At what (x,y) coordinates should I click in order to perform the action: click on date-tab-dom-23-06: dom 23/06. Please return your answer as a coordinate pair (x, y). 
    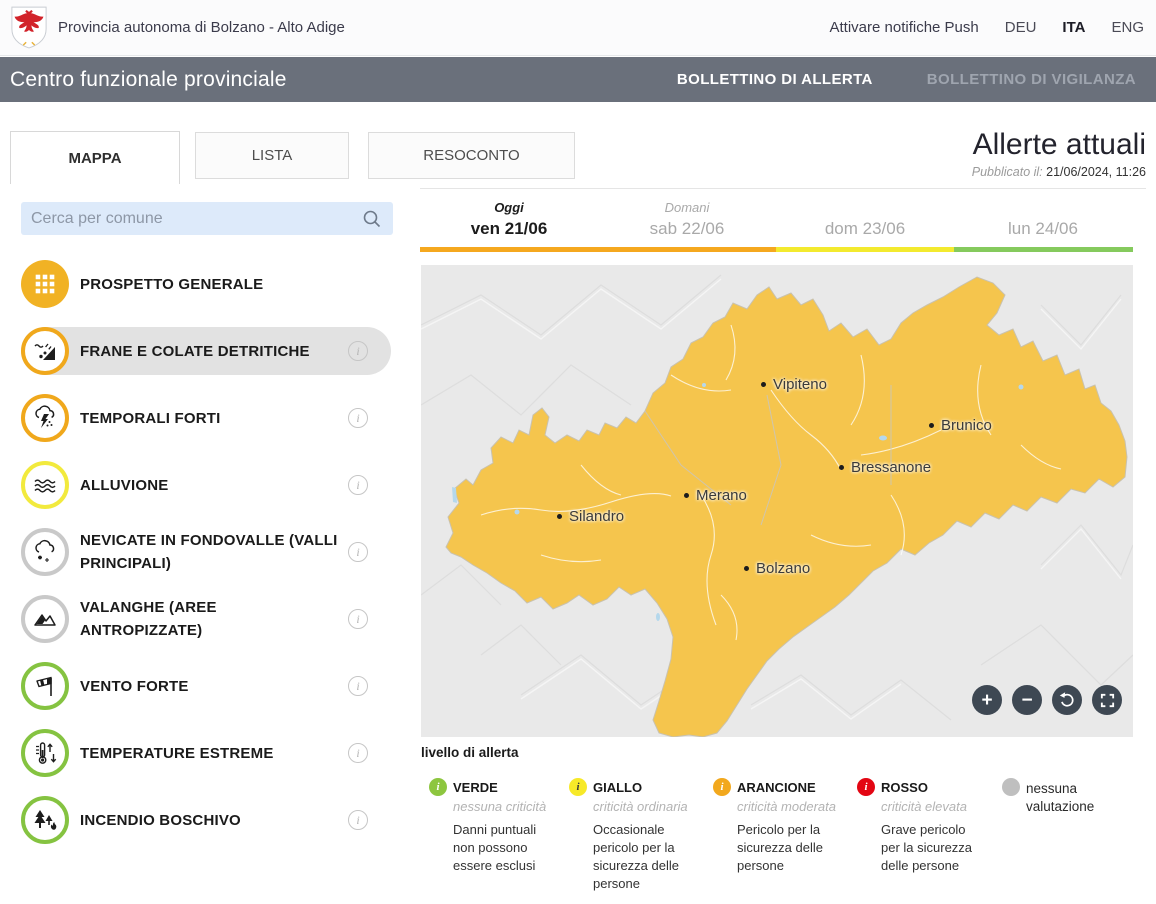
    Looking at the image, I should click on (865, 223).